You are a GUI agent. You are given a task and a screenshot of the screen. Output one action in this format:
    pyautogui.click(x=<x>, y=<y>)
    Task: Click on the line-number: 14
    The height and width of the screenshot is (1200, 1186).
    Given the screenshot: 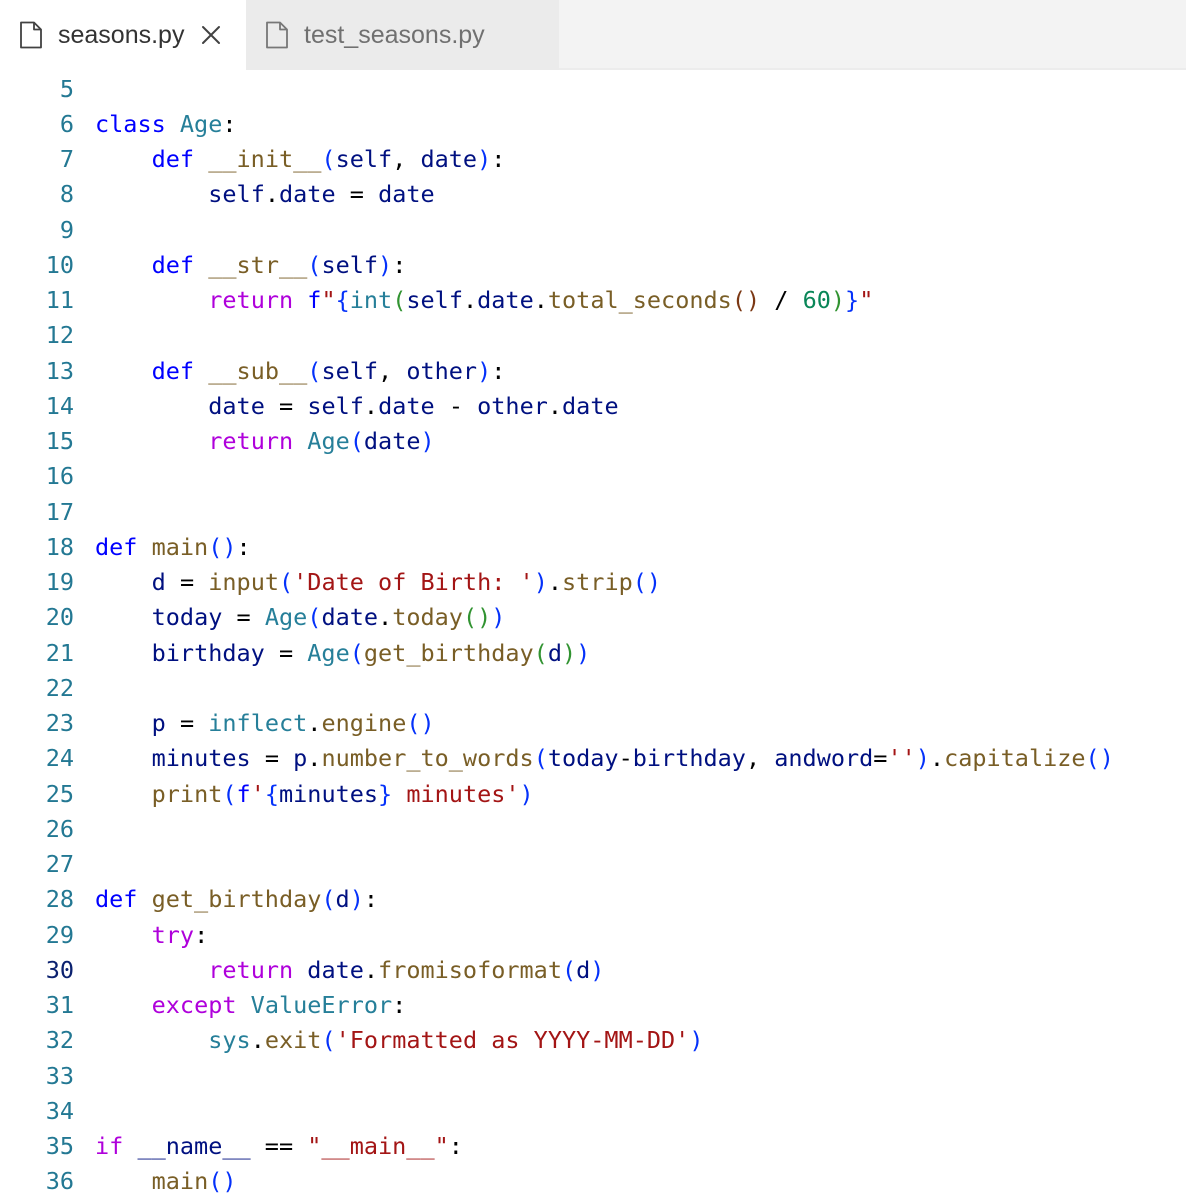 What is the action you would take?
    pyautogui.click(x=59, y=405)
    